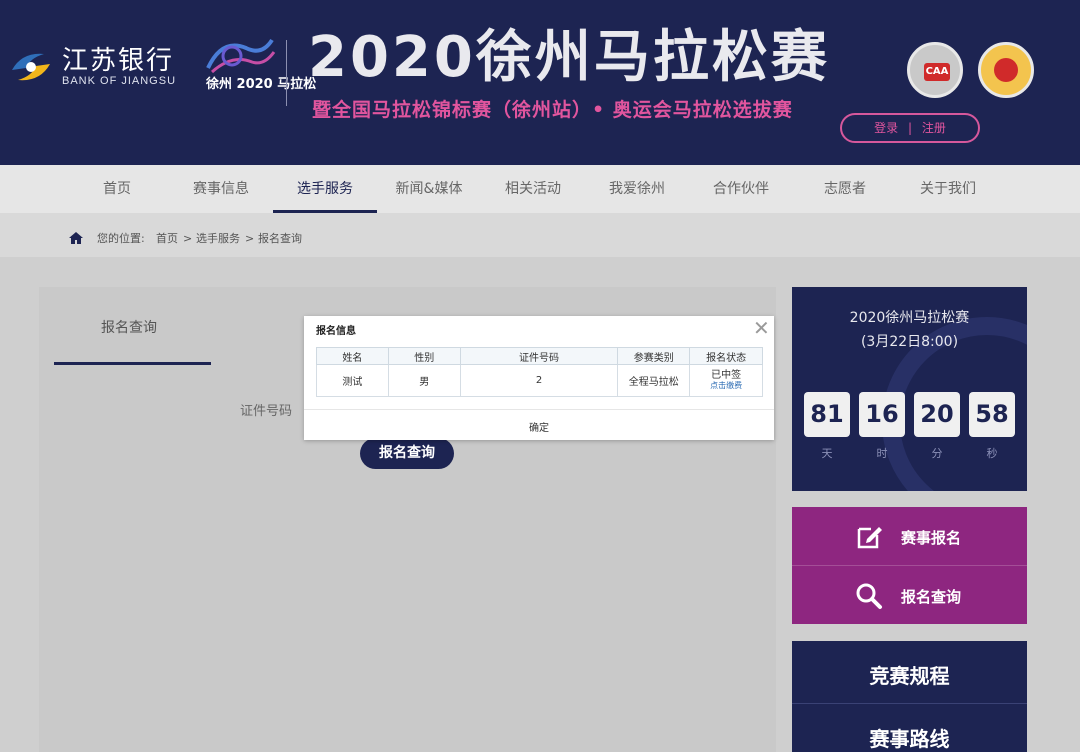  What do you see at coordinates (827, 414) in the screenshot?
I see `countdown-days: 81` at bounding box center [827, 414].